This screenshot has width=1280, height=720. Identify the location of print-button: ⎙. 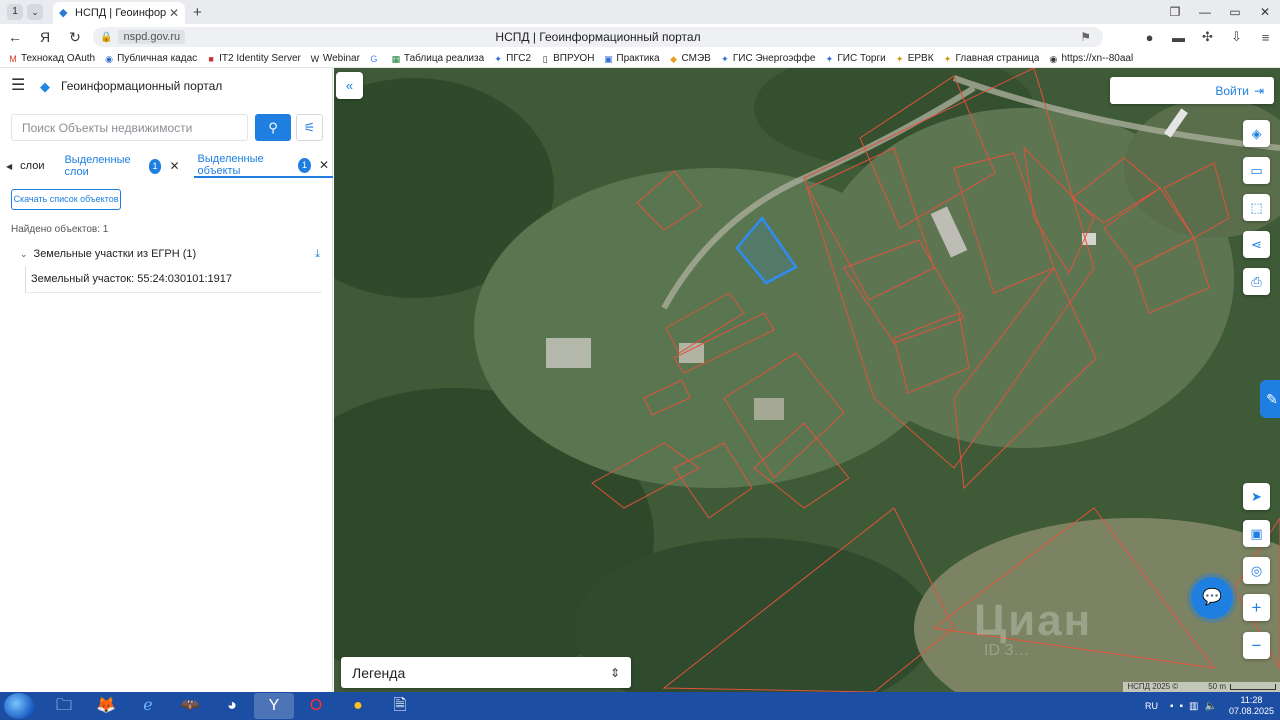
(1256, 281).